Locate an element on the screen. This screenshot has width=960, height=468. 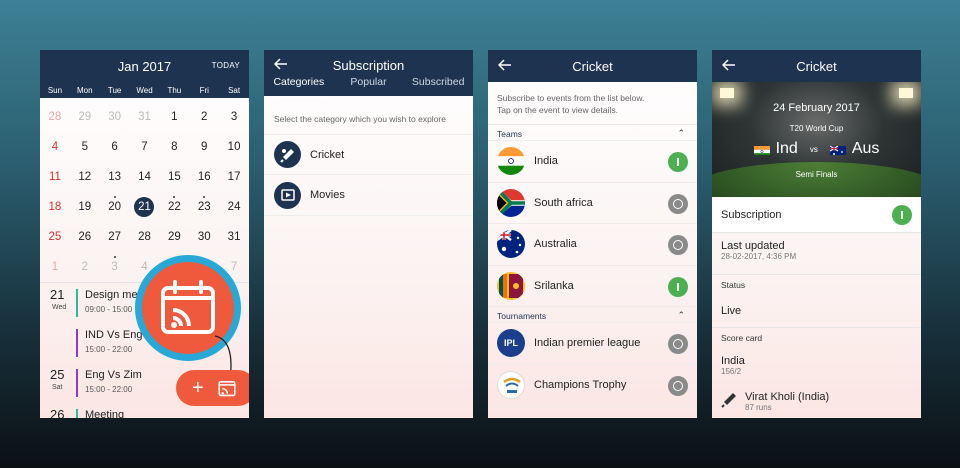
cricket-icon is located at coordinates (287, 154).